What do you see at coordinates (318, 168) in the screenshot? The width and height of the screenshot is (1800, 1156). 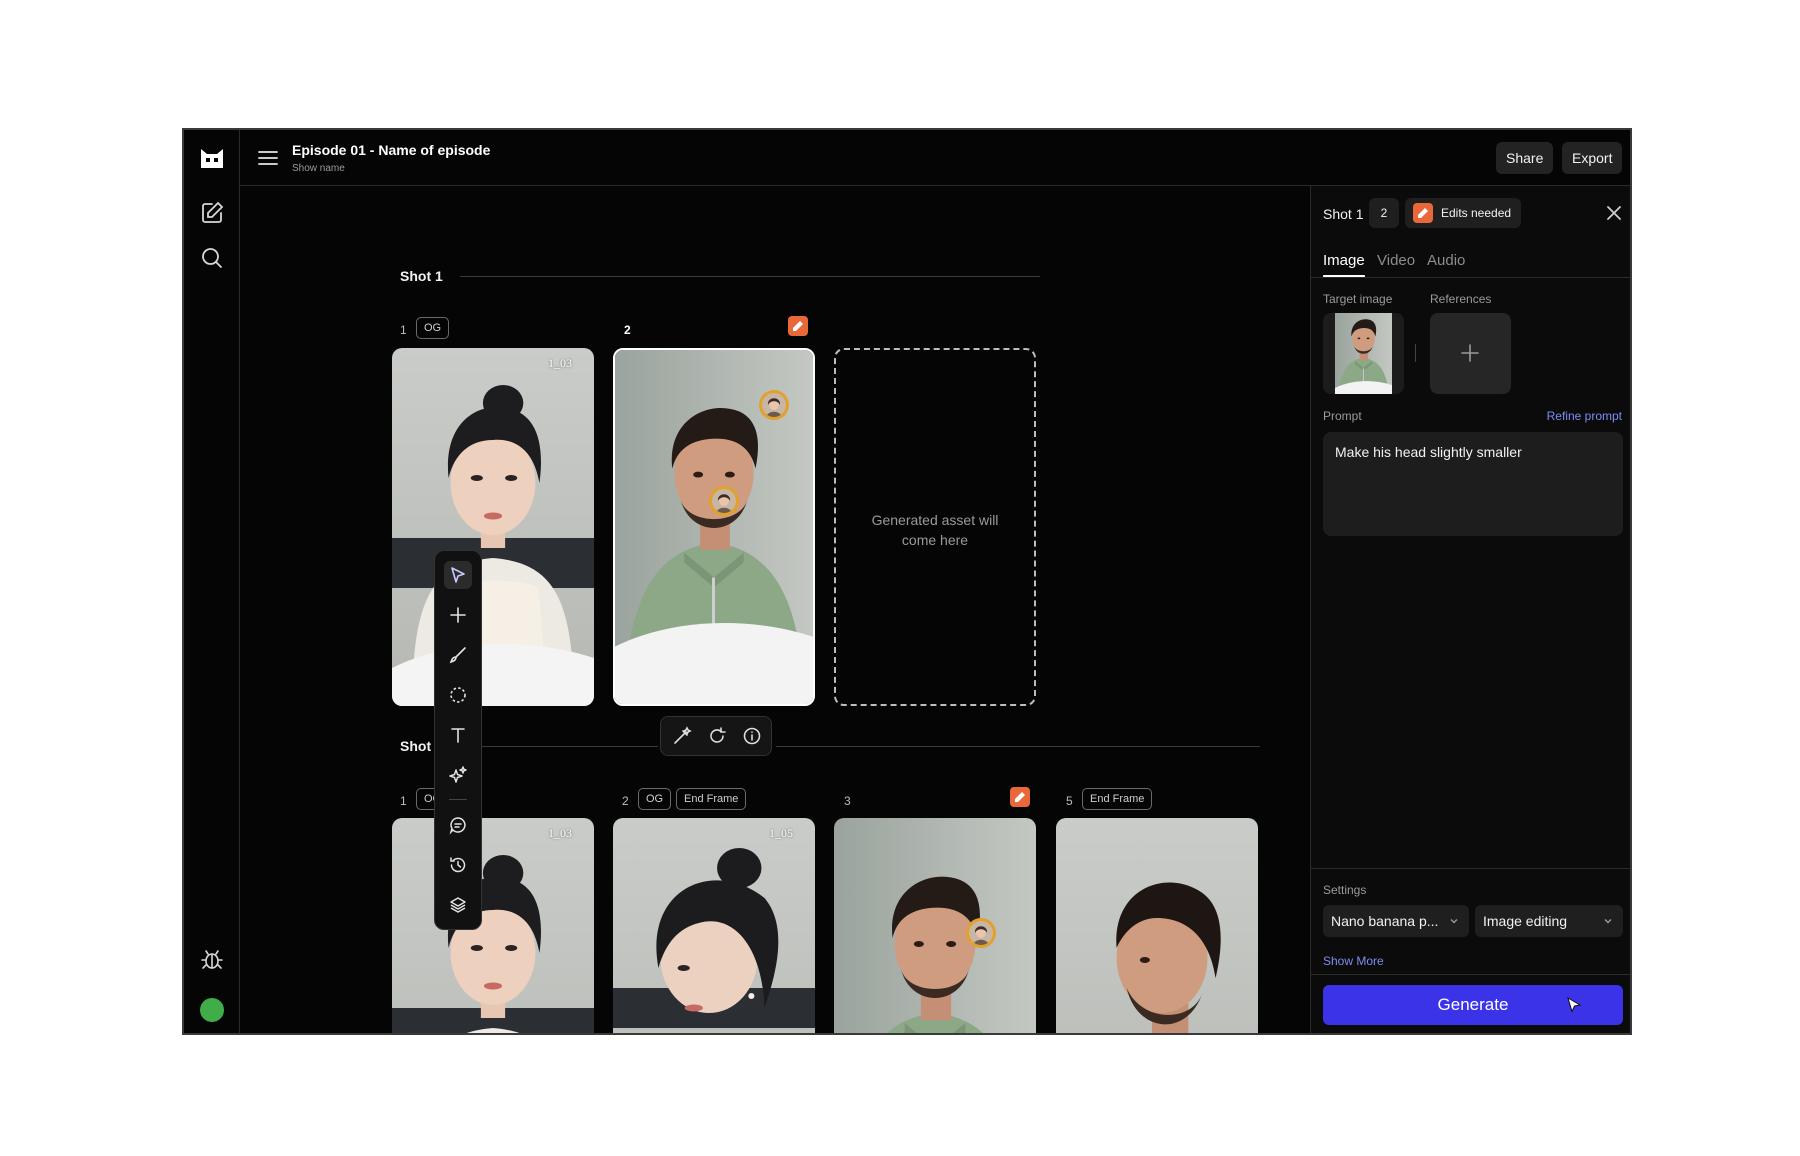 I see `show-name: Show name` at bounding box center [318, 168].